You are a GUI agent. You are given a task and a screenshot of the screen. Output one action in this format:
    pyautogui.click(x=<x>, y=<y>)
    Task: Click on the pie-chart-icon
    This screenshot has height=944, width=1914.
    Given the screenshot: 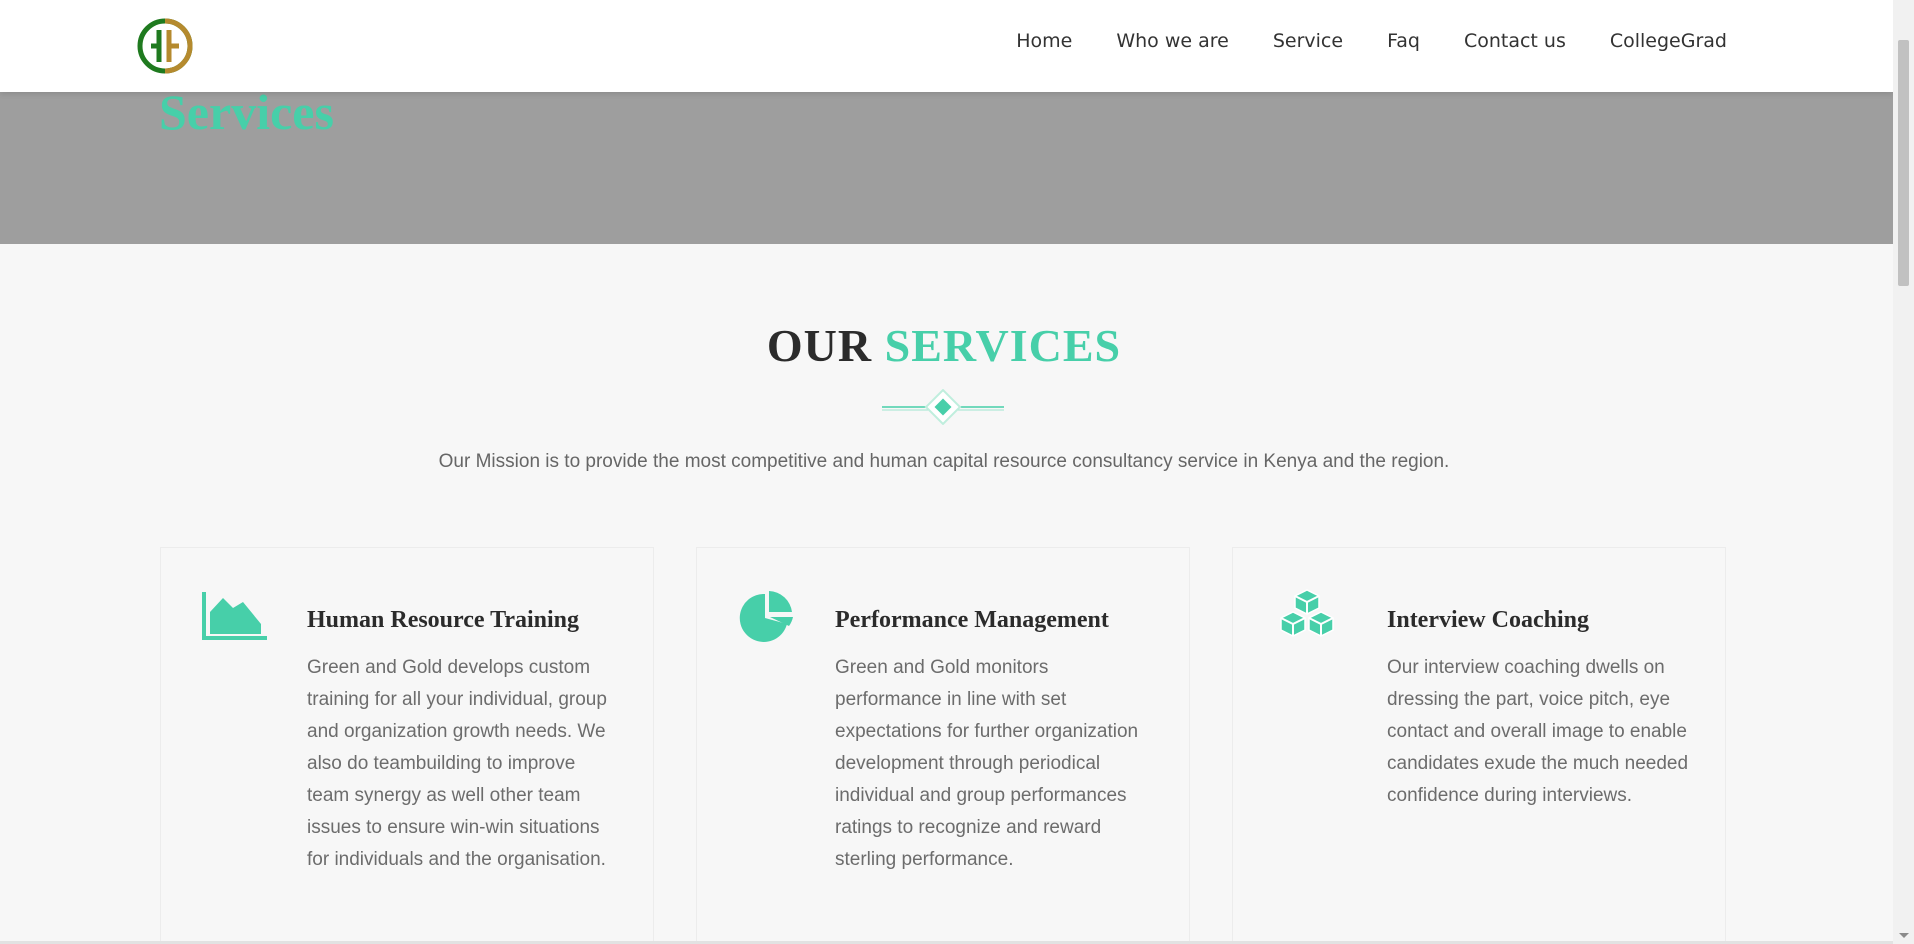 What is the action you would take?
    pyautogui.click(x=766, y=616)
    